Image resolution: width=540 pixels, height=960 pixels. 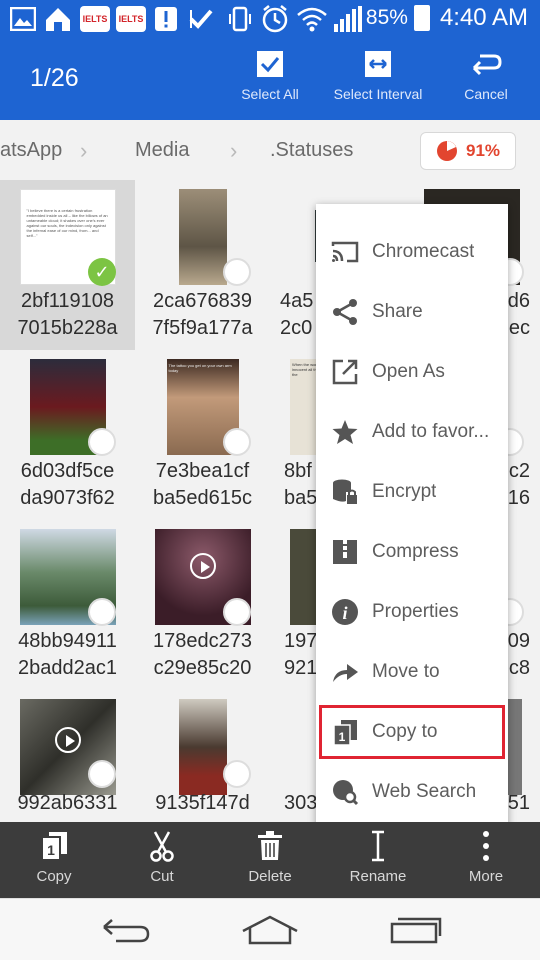 I want to click on file-name: 178edc273 c29e85c20, so click(x=202, y=654).